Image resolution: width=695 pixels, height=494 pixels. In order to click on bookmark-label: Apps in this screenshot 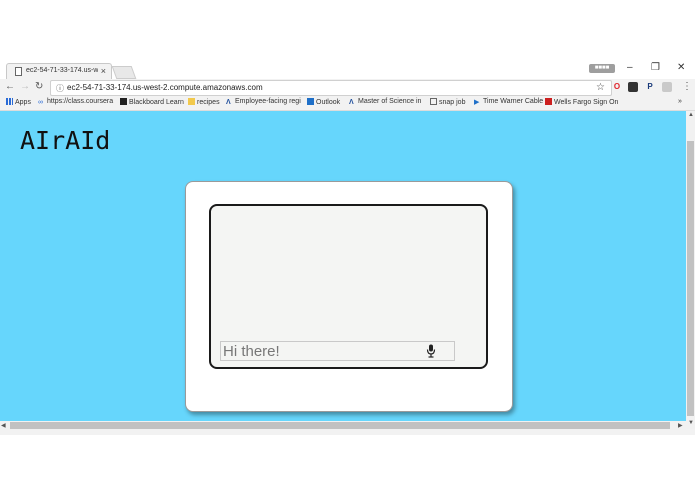, I will do `click(23, 102)`.